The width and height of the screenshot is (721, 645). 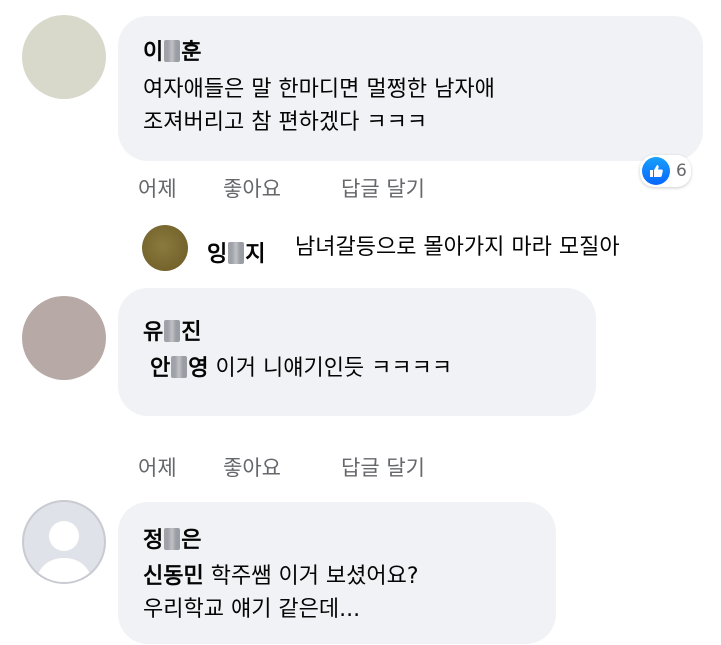 I want to click on comment-author: 이훈, so click(x=172, y=50).